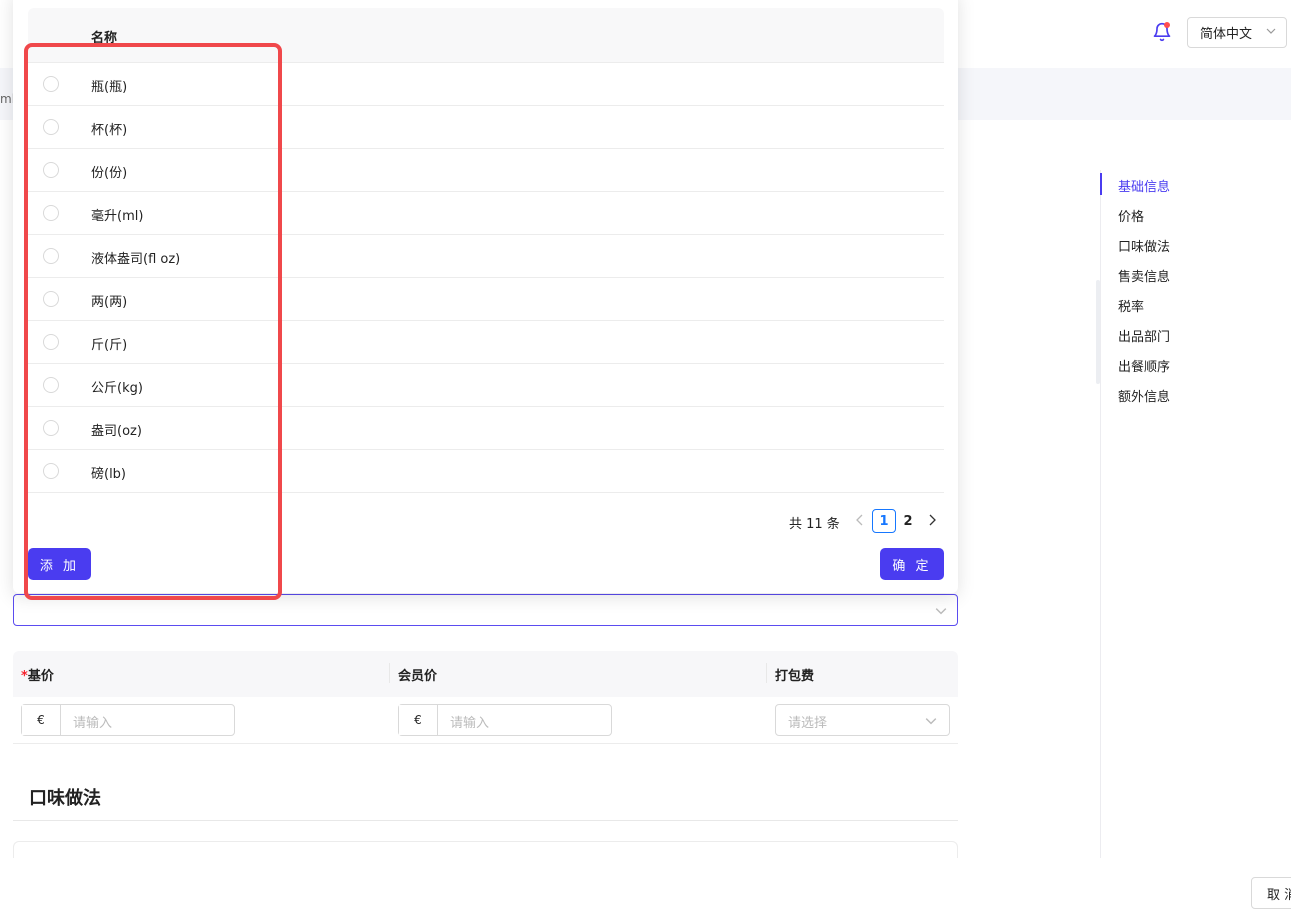 This screenshot has width=1291, height=909. Describe the element at coordinates (860, 520) in the screenshot. I see `chevron-left-icon` at that location.